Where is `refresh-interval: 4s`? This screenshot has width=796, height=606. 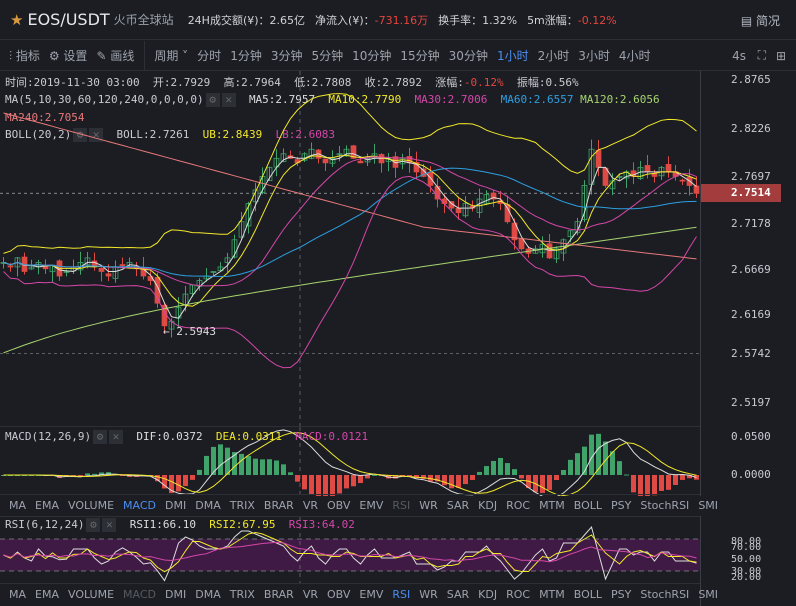
refresh-interval: 4s is located at coordinates (739, 56).